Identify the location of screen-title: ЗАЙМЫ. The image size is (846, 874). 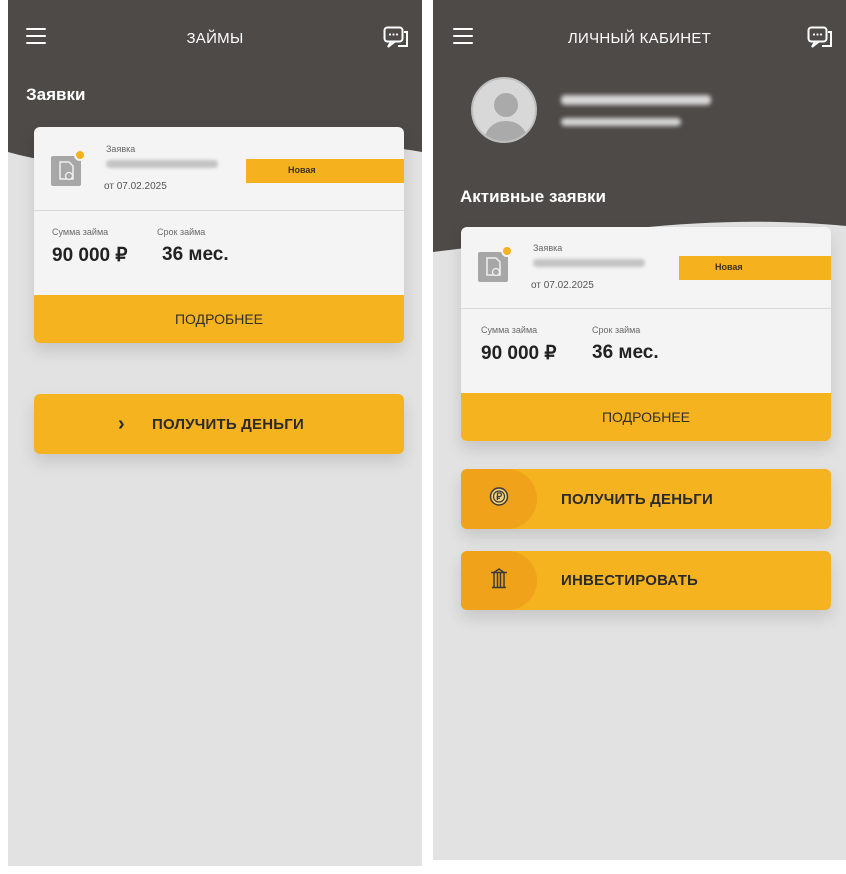
(215, 38).